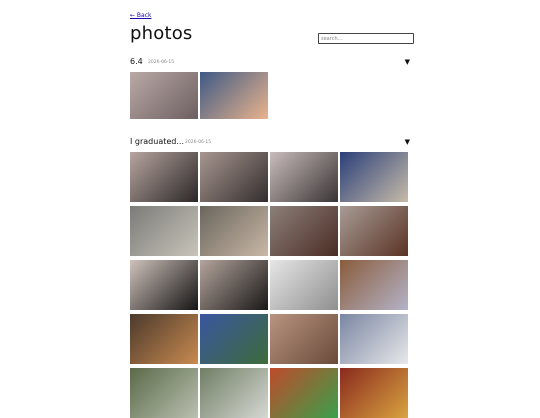 The width and height of the screenshot is (540, 418). What do you see at coordinates (141, 15) in the screenshot?
I see `back-link: ← Back` at bounding box center [141, 15].